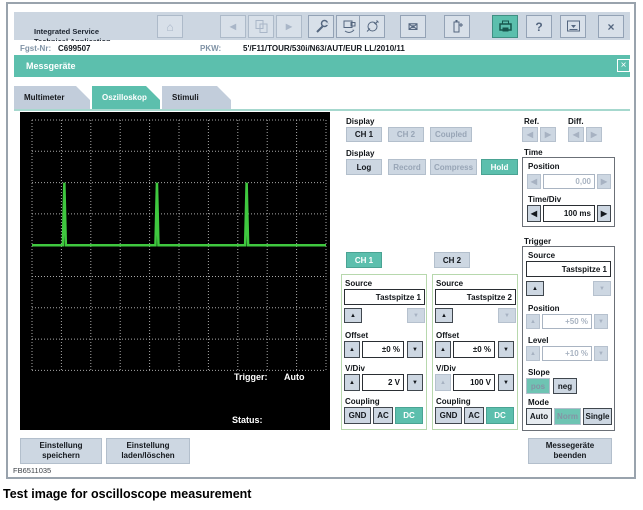 The width and height of the screenshot is (643, 510). What do you see at coordinates (443, 349) in the screenshot?
I see `ch2-offset-up-button: ▲` at bounding box center [443, 349].